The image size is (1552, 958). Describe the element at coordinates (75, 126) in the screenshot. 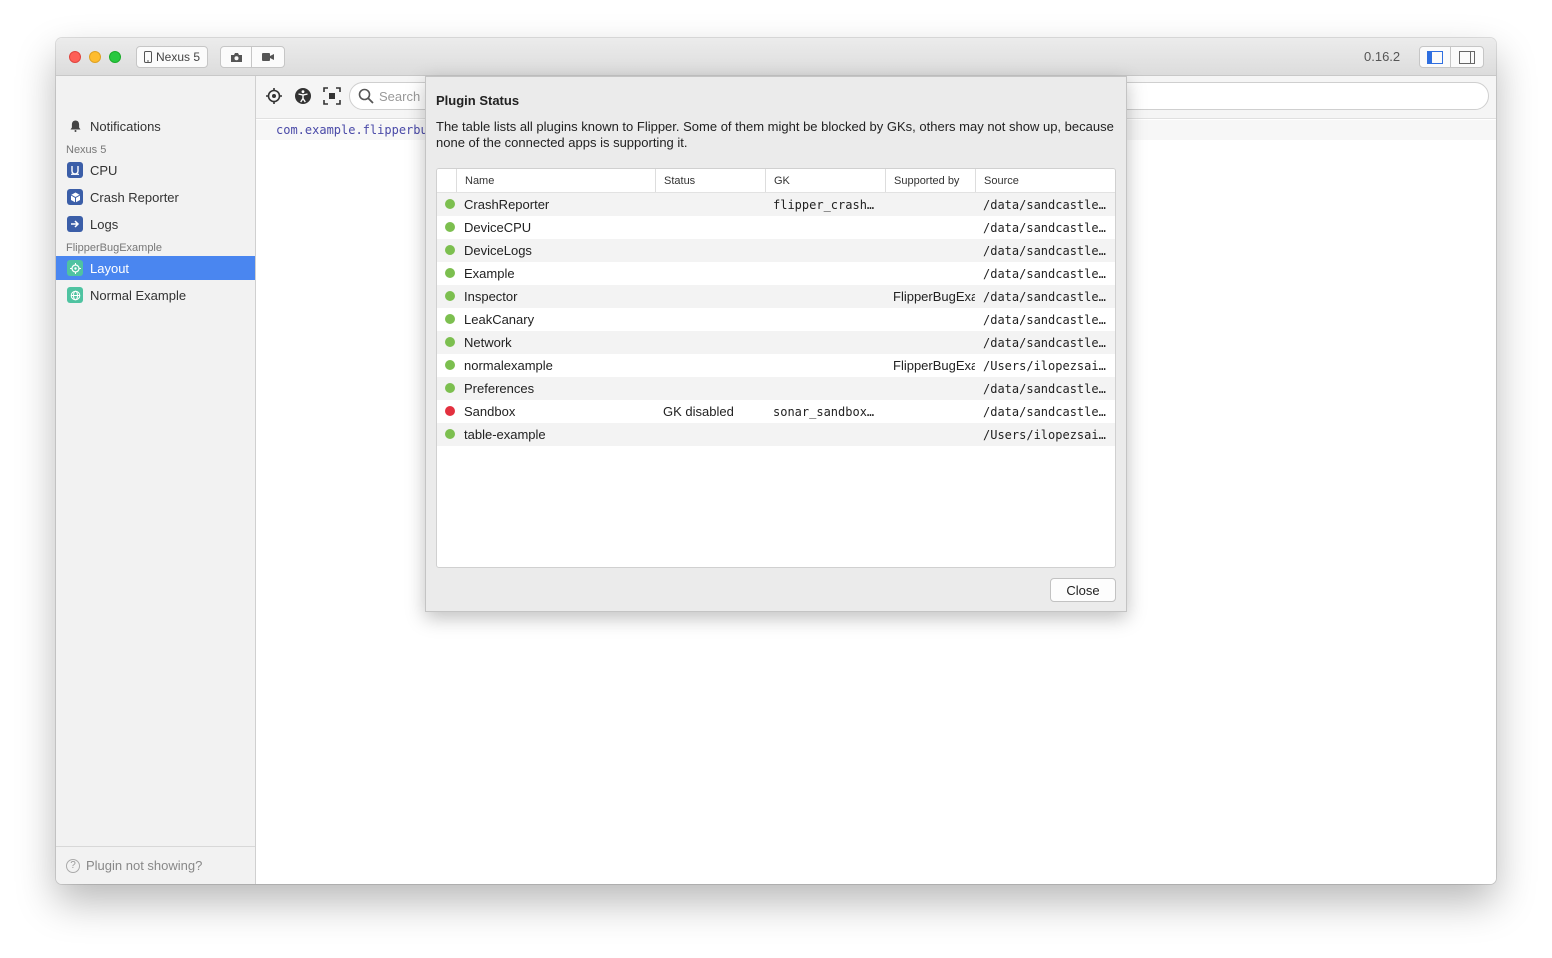

I see `bell-icon` at that location.